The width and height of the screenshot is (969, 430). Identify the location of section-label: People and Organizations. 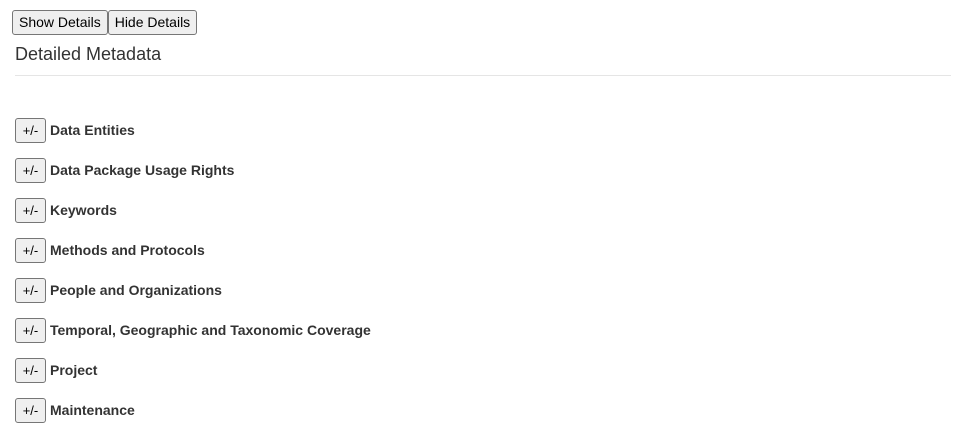
(136, 290).